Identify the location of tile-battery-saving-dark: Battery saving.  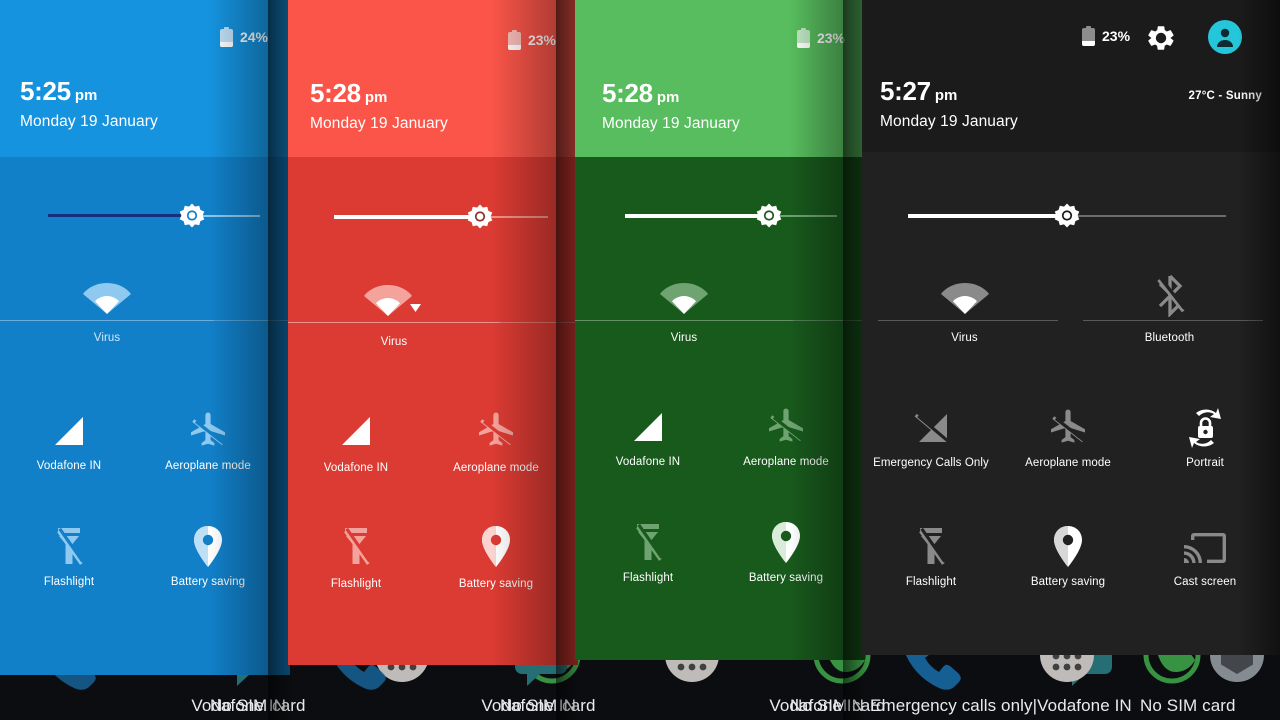
(1068, 556).